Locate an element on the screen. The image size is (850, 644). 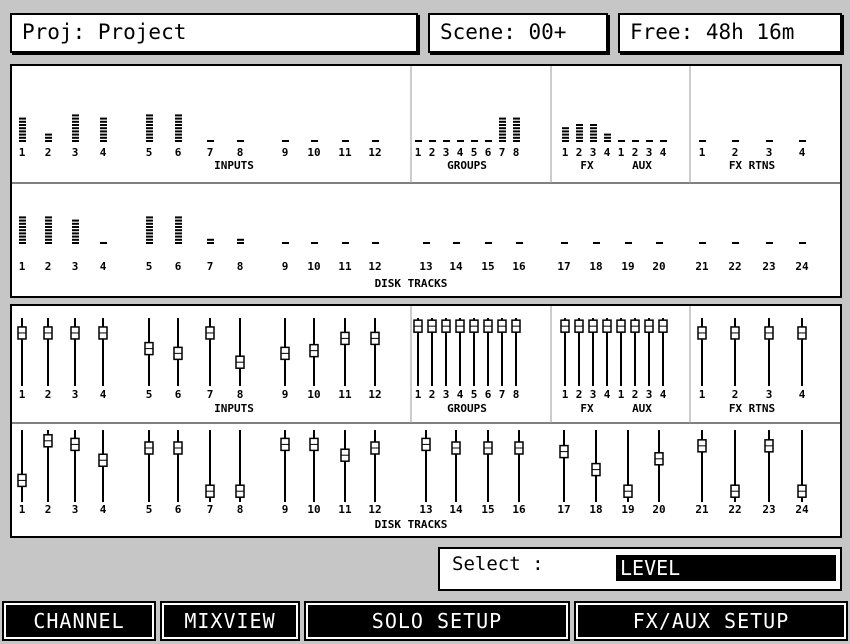
disk-track-meter-label: 21 is located at coordinates (702, 266).